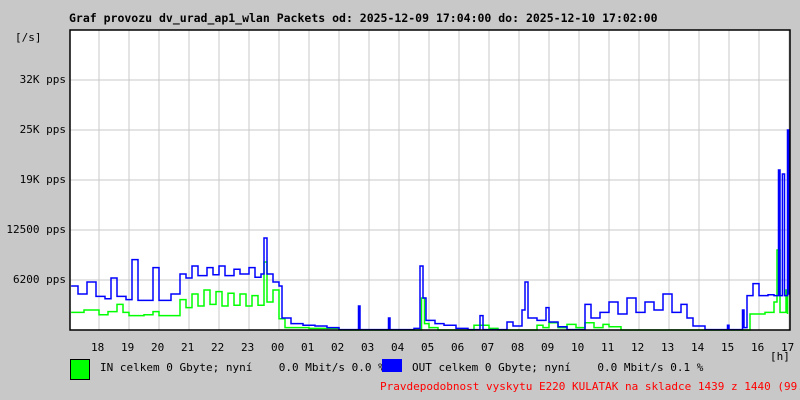 The height and width of the screenshot is (400, 800). Describe the element at coordinates (728, 347) in the screenshot. I see `x-tick-label: 15` at that location.